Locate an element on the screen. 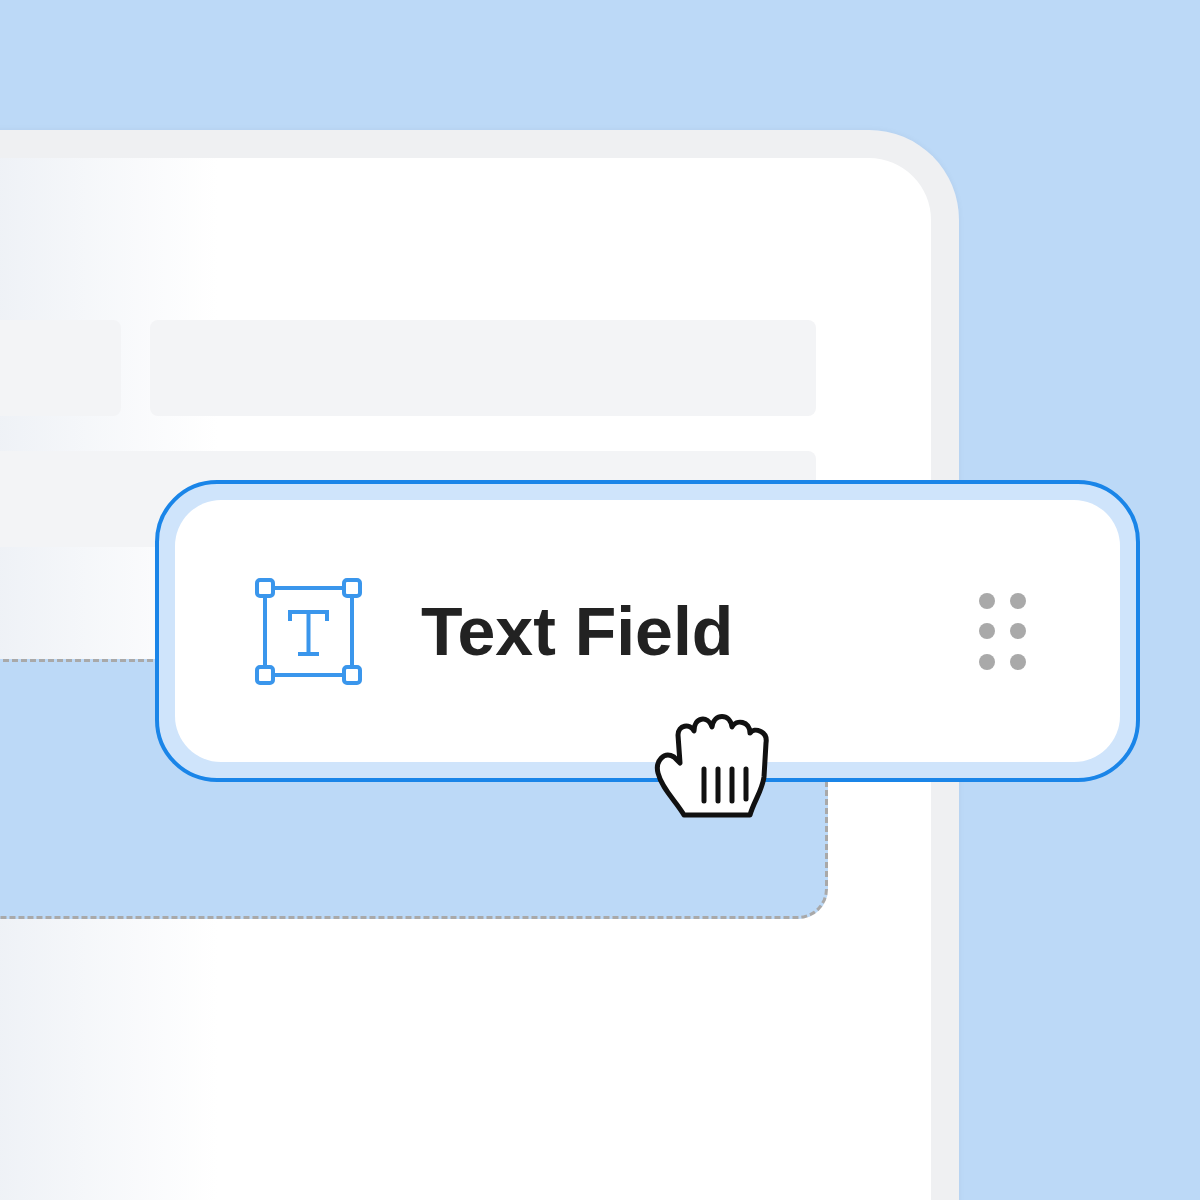 This screenshot has width=1200, height=1200. text-field-icon is located at coordinates (308, 631).